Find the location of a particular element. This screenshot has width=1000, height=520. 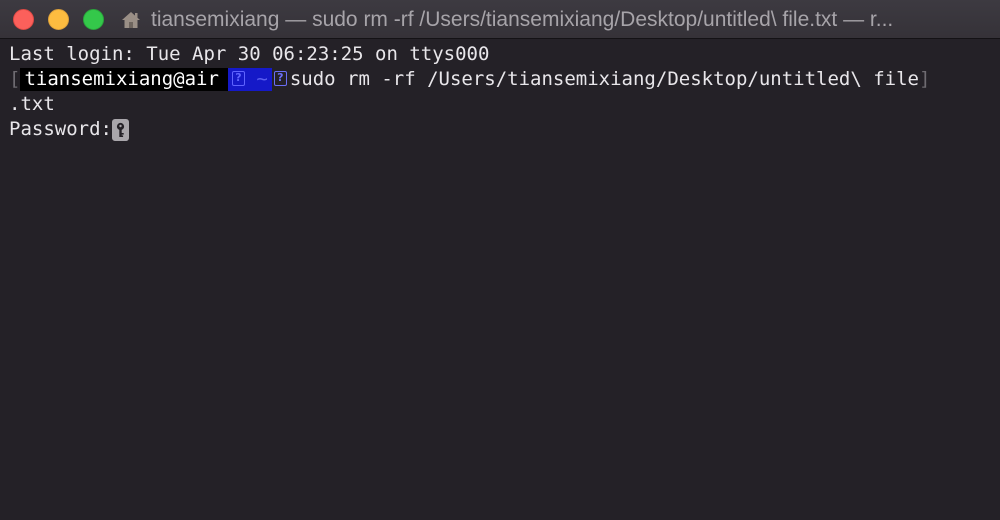

prompt-close-bracket: ] is located at coordinates (924, 79).